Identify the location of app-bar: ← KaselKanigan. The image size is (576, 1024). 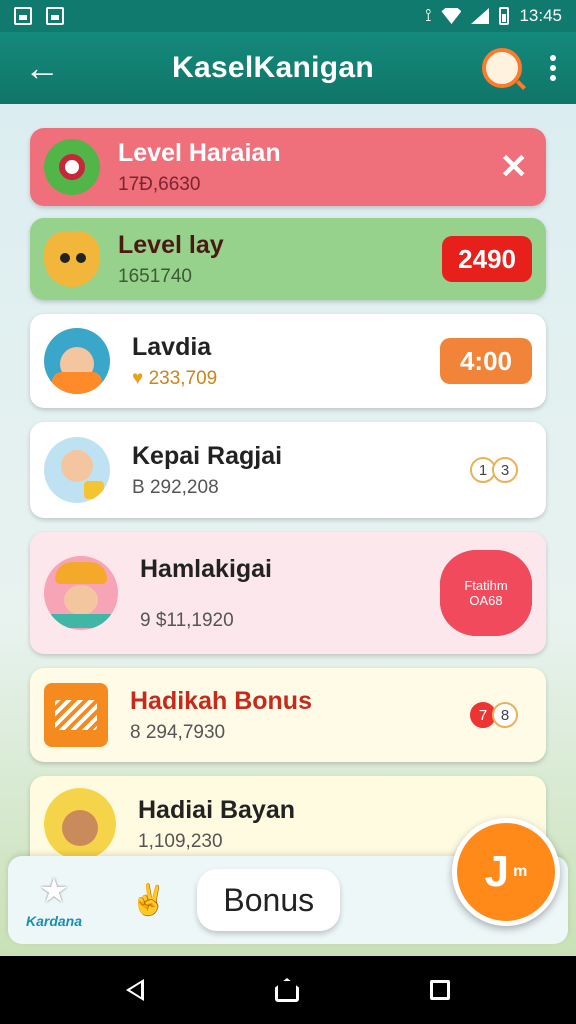
(288, 68).